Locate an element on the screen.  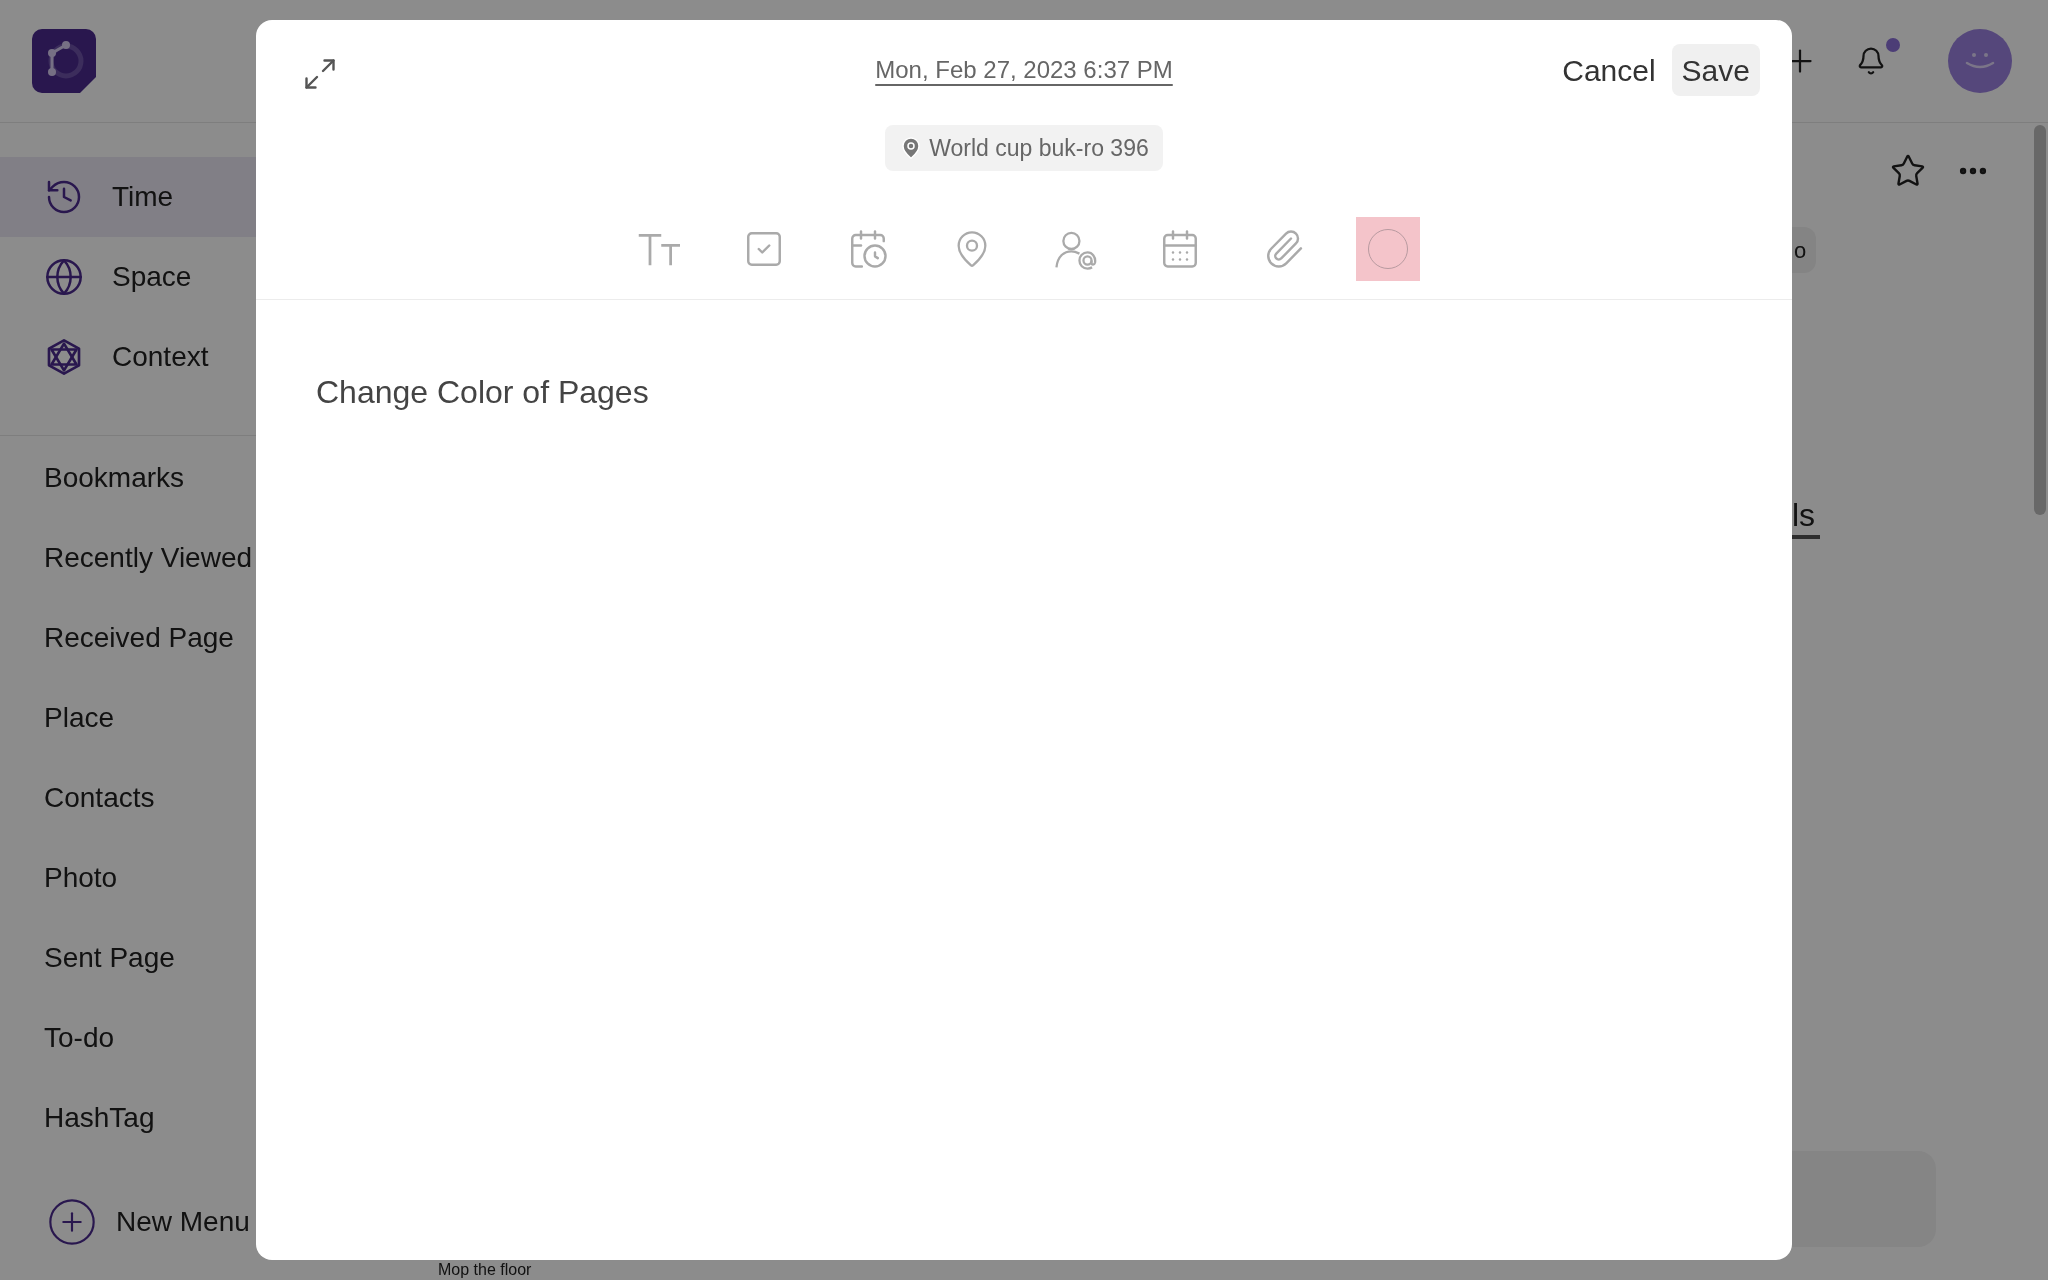
cancel-button: Cancel is located at coordinates (1609, 70).